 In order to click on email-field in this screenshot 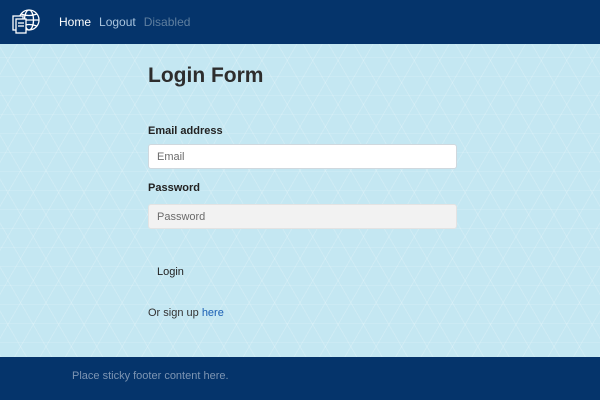, I will do `click(302, 156)`.